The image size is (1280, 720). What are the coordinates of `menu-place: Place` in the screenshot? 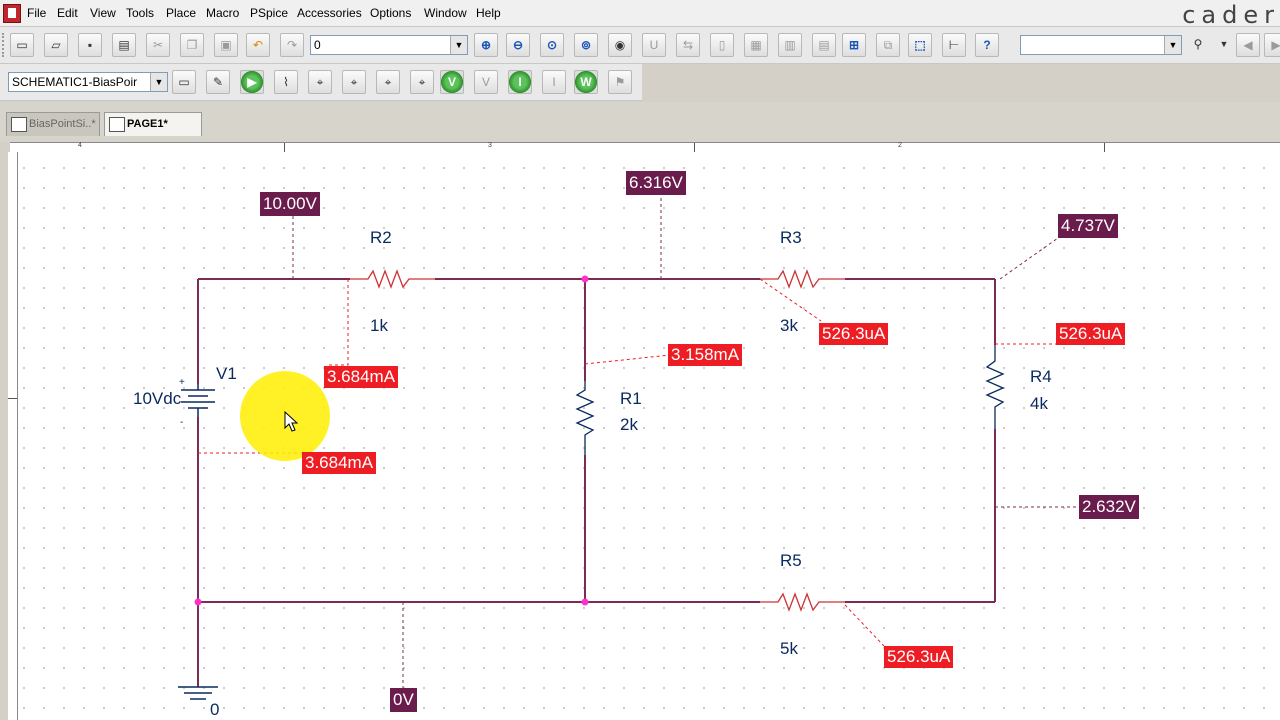 It's located at (181, 13).